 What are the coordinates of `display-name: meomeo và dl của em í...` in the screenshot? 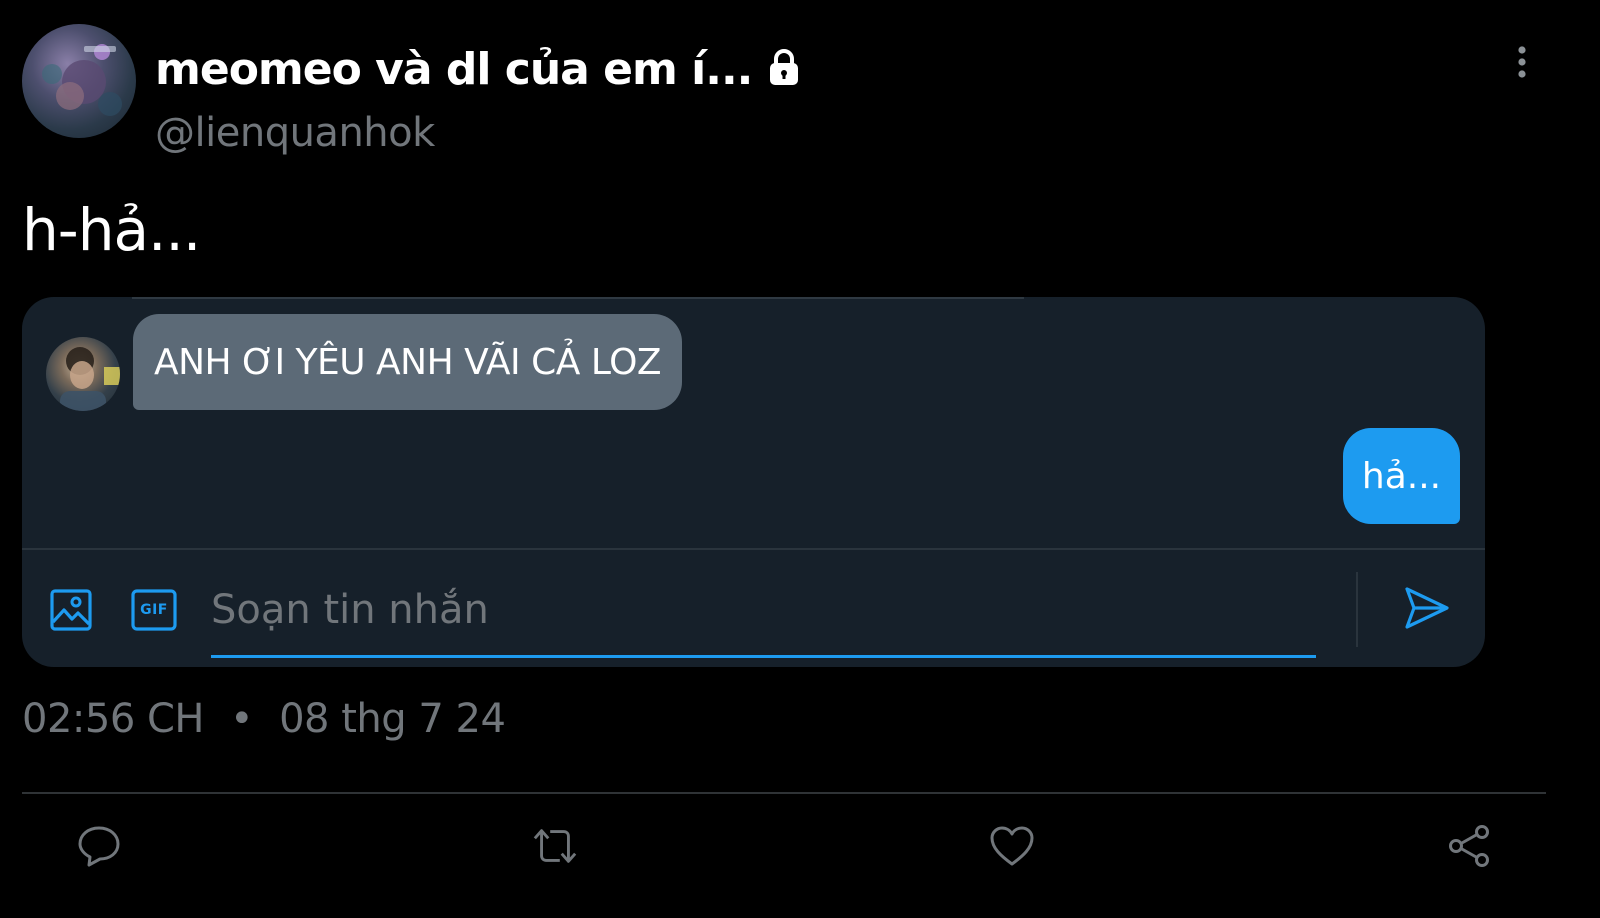 It's located at (454, 69).